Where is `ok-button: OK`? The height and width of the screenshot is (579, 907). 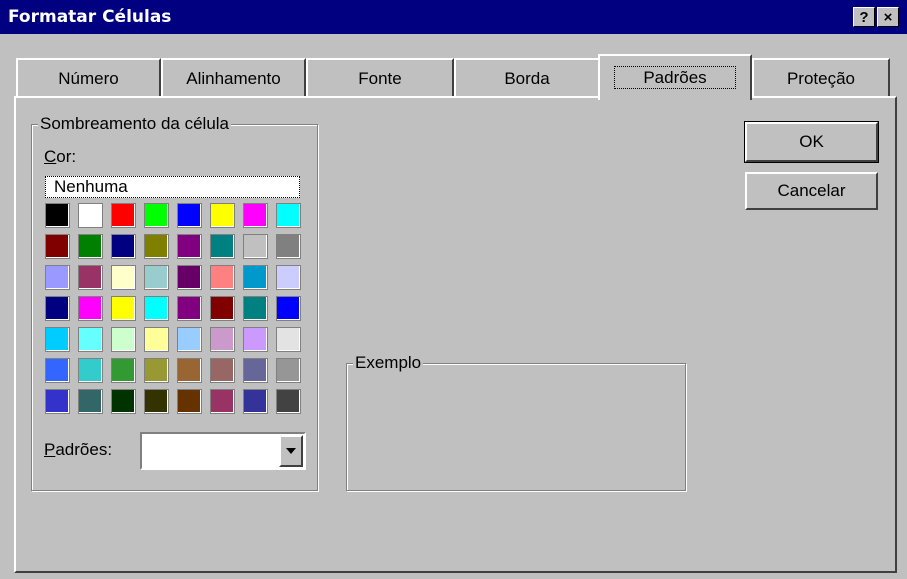 ok-button: OK is located at coordinates (811, 142).